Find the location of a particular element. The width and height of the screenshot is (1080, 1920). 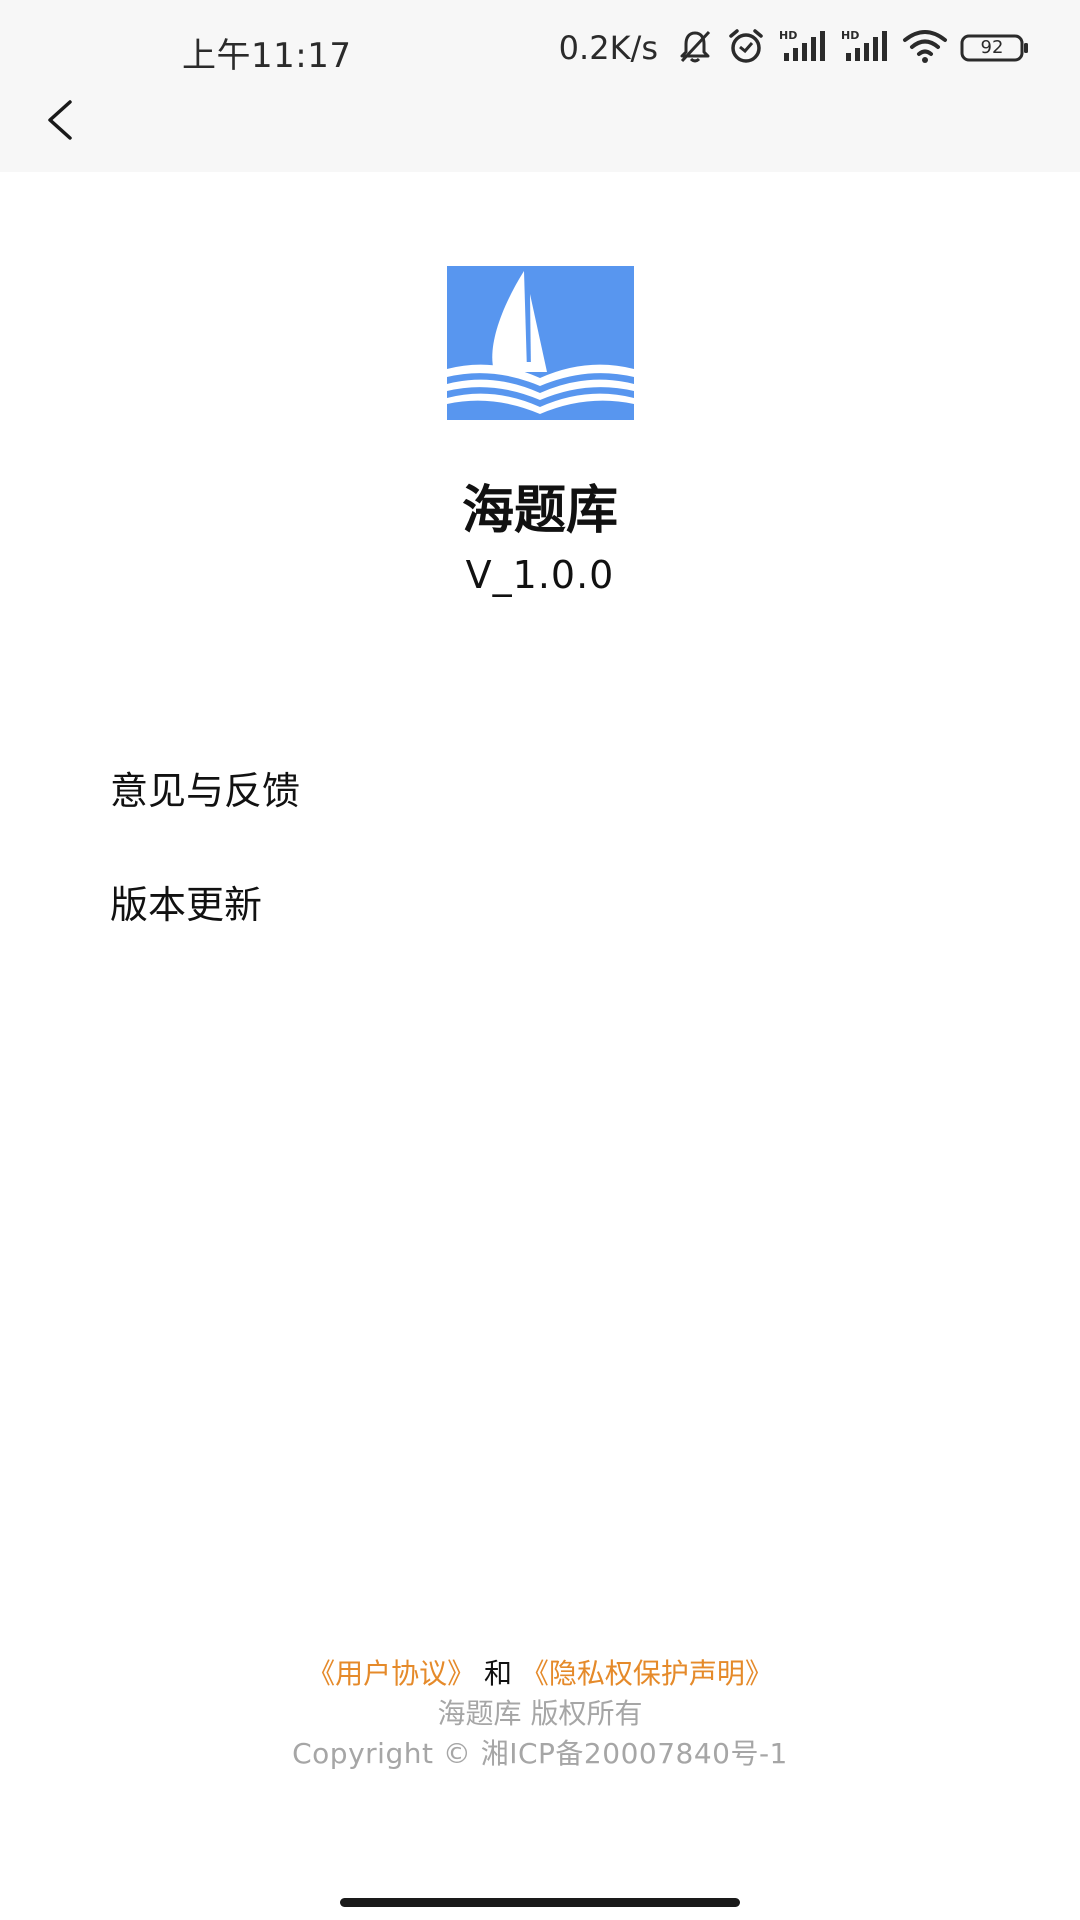

copyright-owner: 海题库 版权所有 is located at coordinates (540, 1713).